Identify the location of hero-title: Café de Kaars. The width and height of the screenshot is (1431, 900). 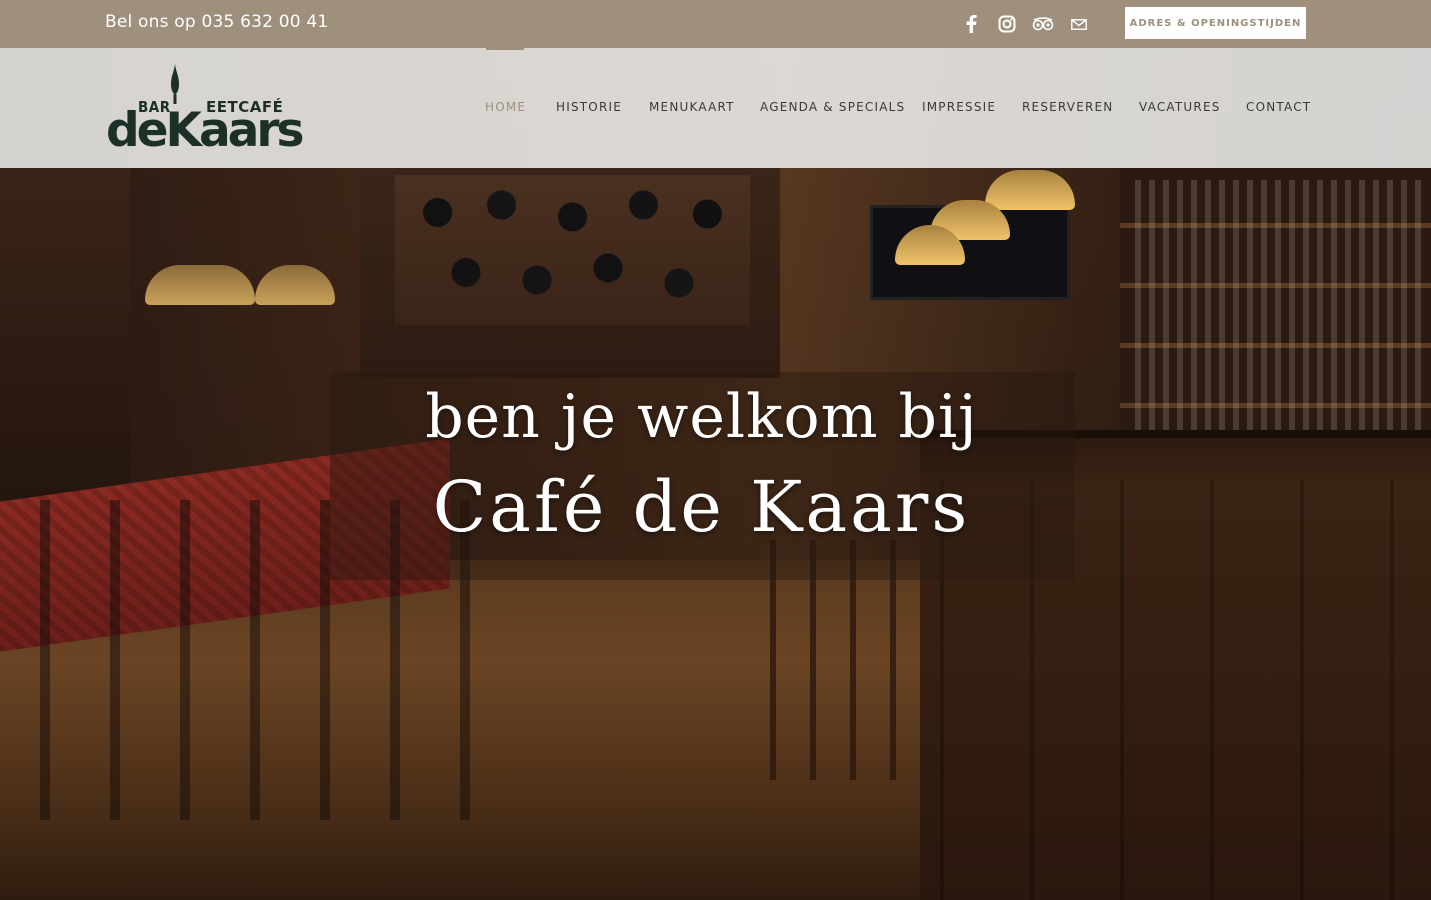
(701, 507).